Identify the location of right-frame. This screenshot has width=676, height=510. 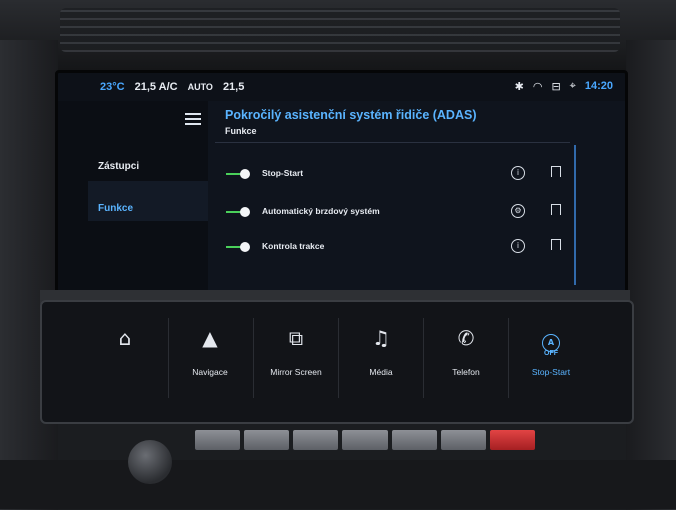
(651, 275).